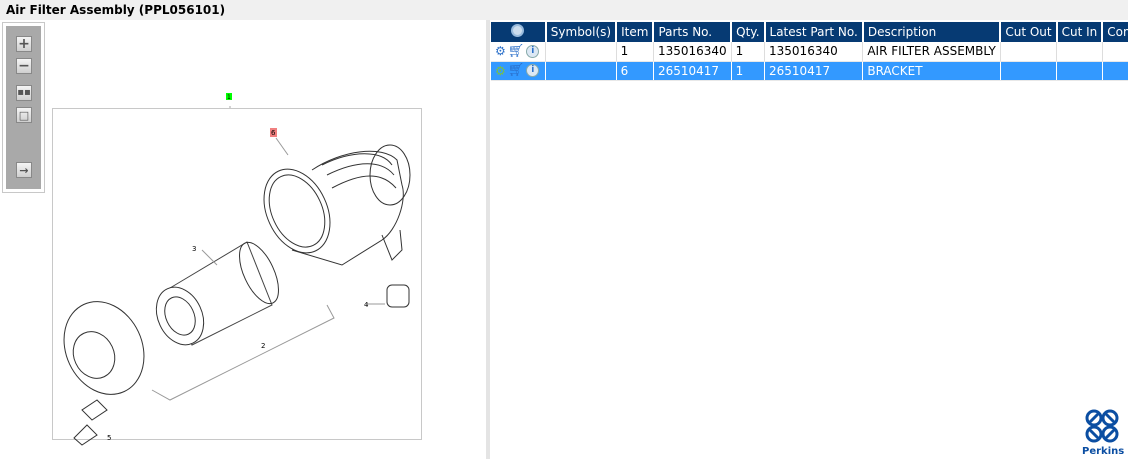 This screenshot has height=459, width=1128. I want to click on table-row-selected: ⚙ 🛒︎ i 6 26510417 1 26510417 BRACKET, so click(809, 71).